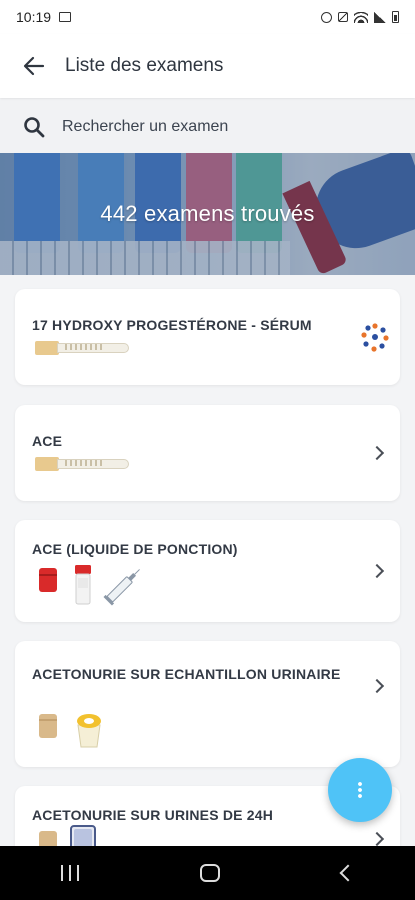  Describe the element at coordinates (172, 325) in the screenshot. I see `exam-title: 17 HYDROXY PROGESTÉRONE - SÉRUM` at that location.